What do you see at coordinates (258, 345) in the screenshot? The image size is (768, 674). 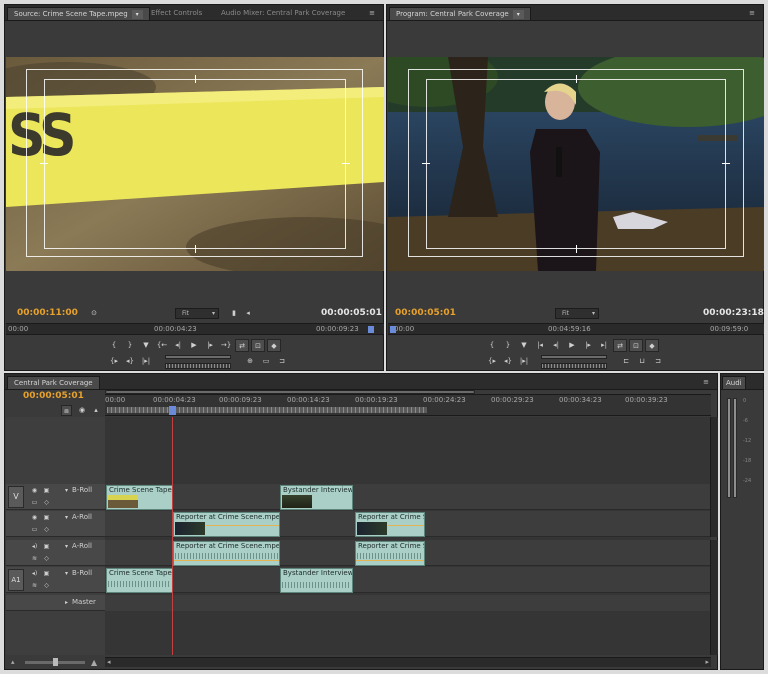 I see `safe-margins-icon: ⊡` at bounding box center [258, 345].